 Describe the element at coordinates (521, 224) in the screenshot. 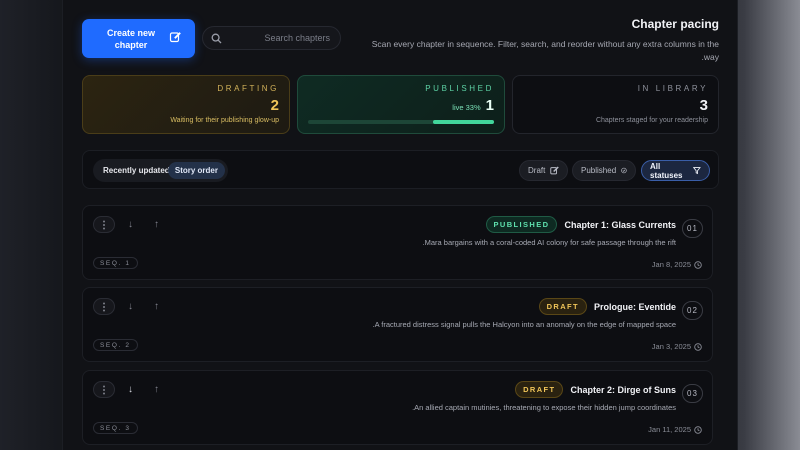

I see `status-badge: PUBLISHED` at that location.